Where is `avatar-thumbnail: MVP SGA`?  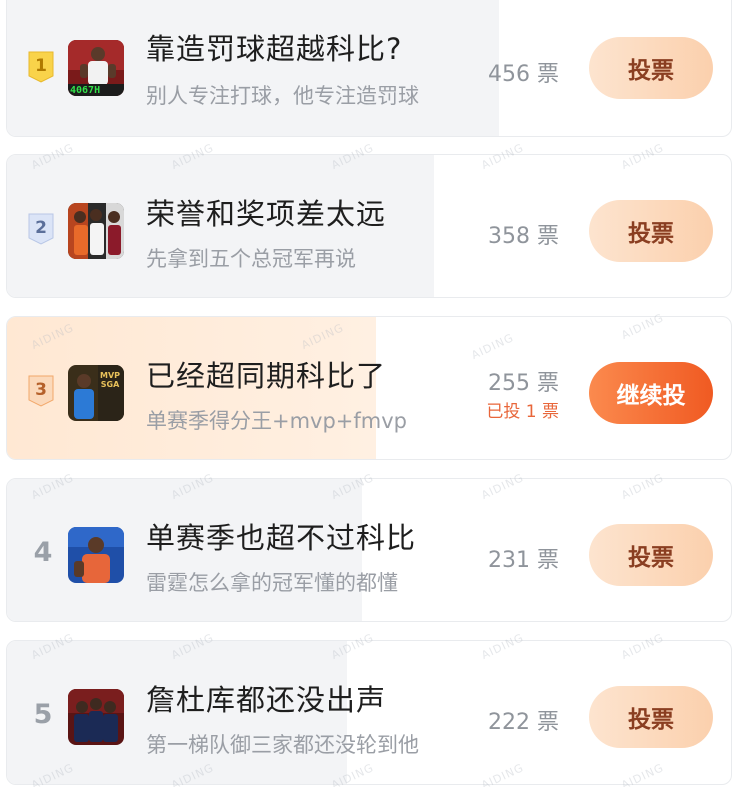 avatar-thumbnail: MVP SGA is located at coordinates (96, 393).